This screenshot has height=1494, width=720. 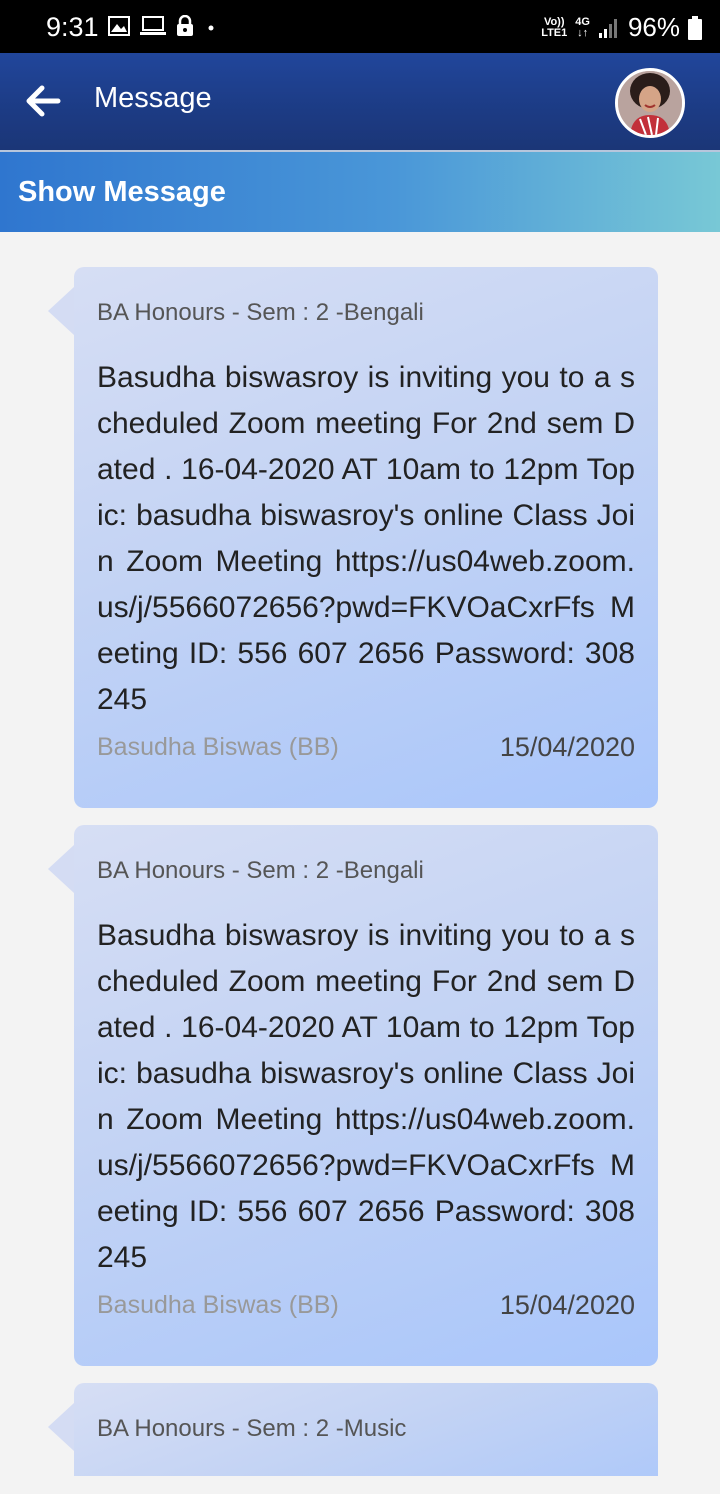 I want to click on network-gen-label: 4G, so click(x=582, y=21).